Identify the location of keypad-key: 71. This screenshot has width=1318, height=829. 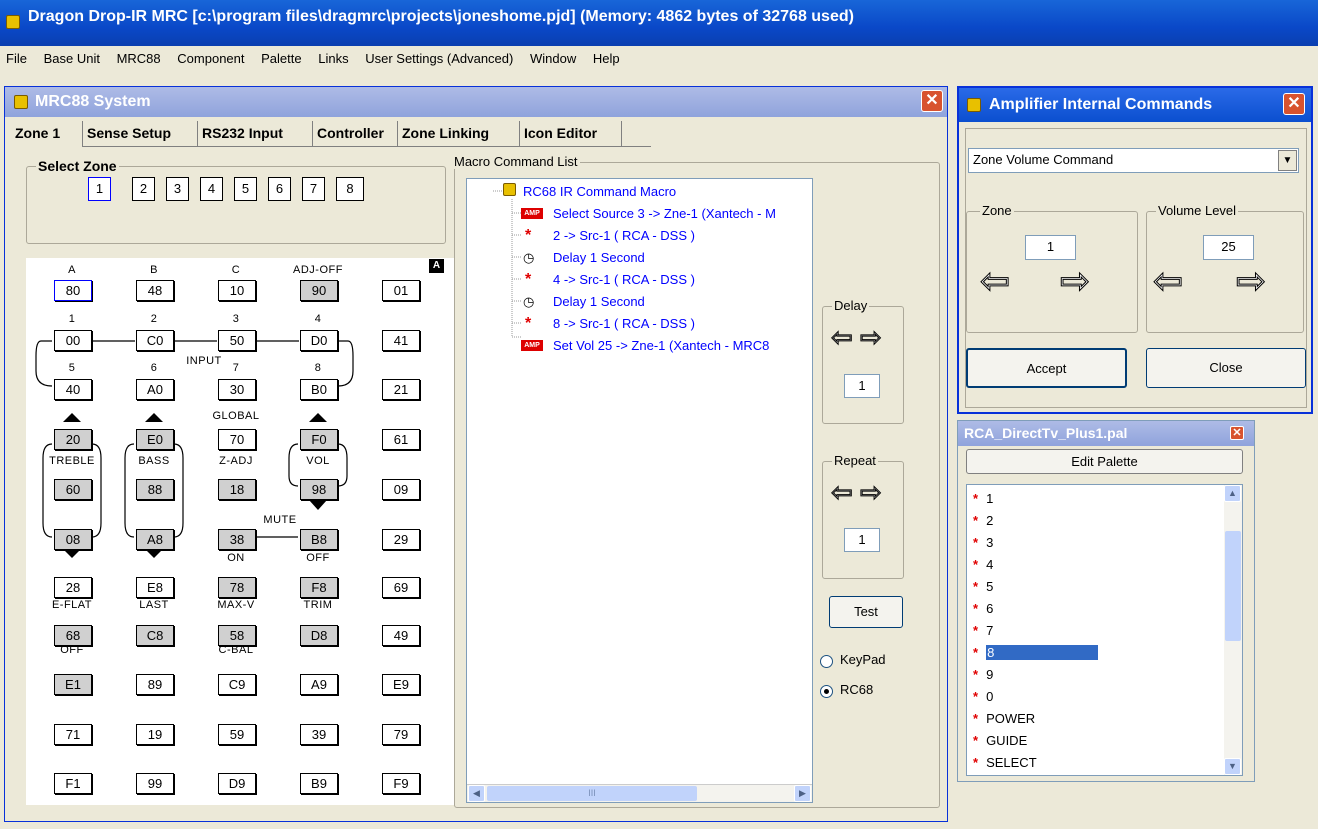
(73, 734).